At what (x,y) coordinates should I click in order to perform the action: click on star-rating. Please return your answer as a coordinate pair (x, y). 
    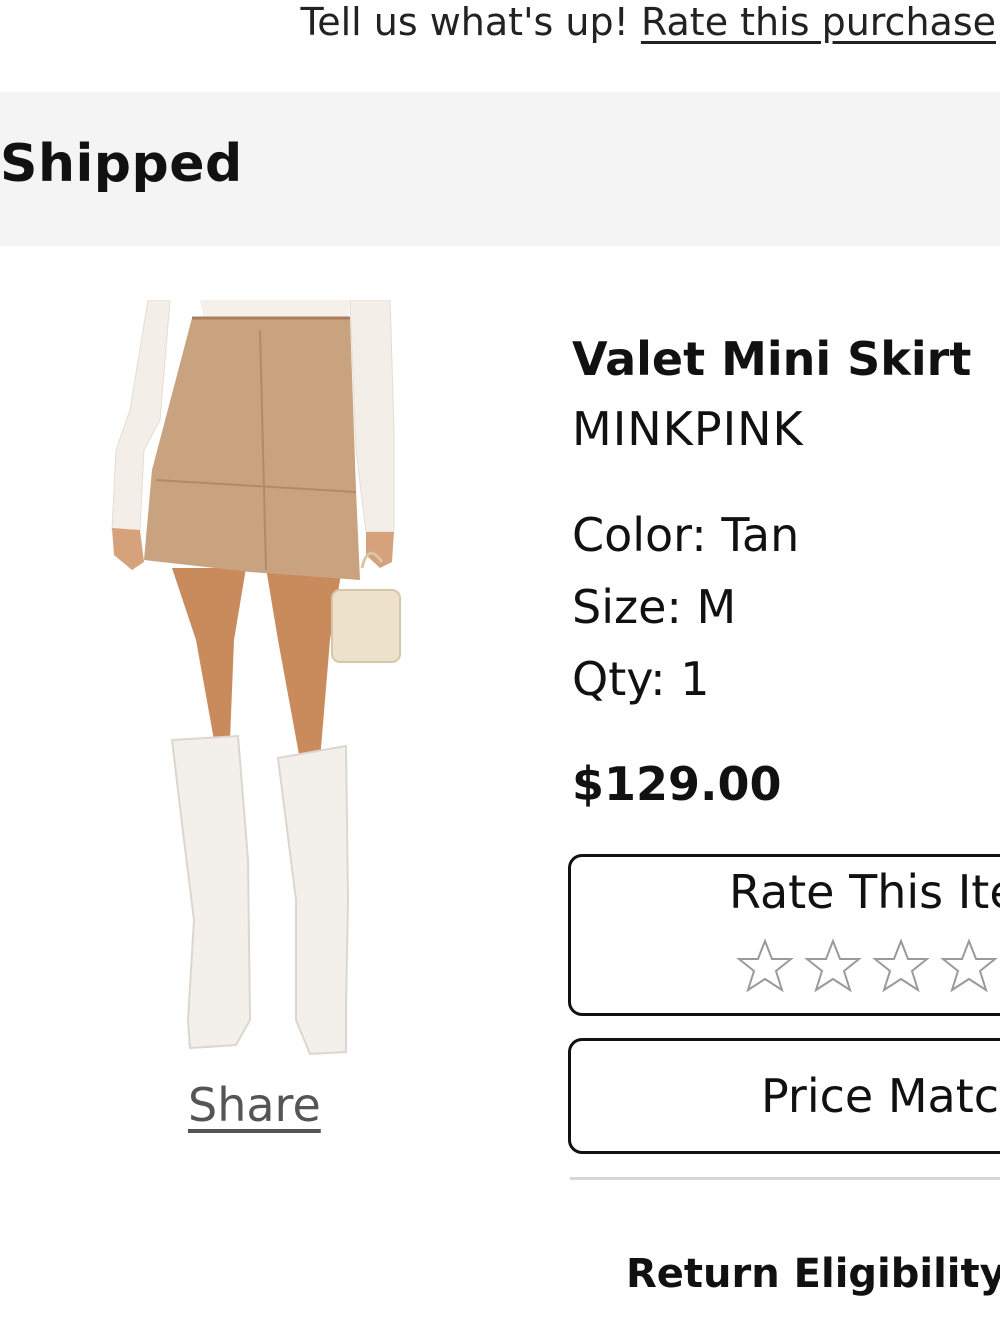
    Looking at the image, I should click on (867, 967).